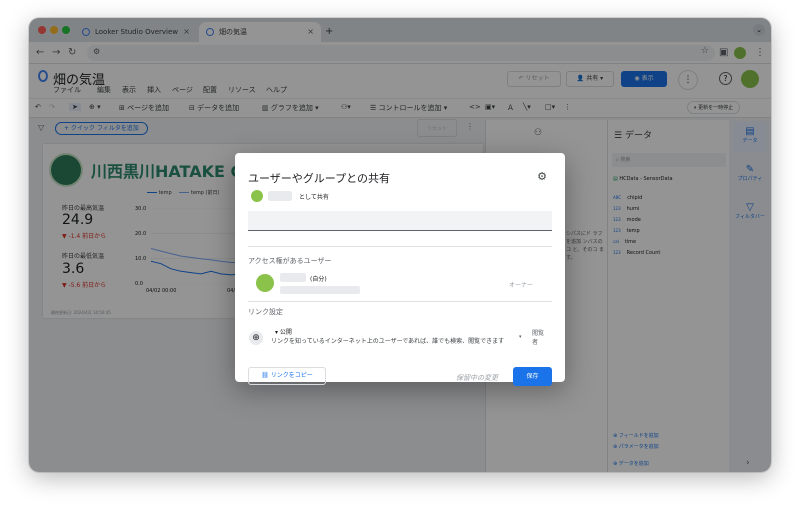  I want to click on pending-changes-text: 保留中の変更, so click(477, 378).